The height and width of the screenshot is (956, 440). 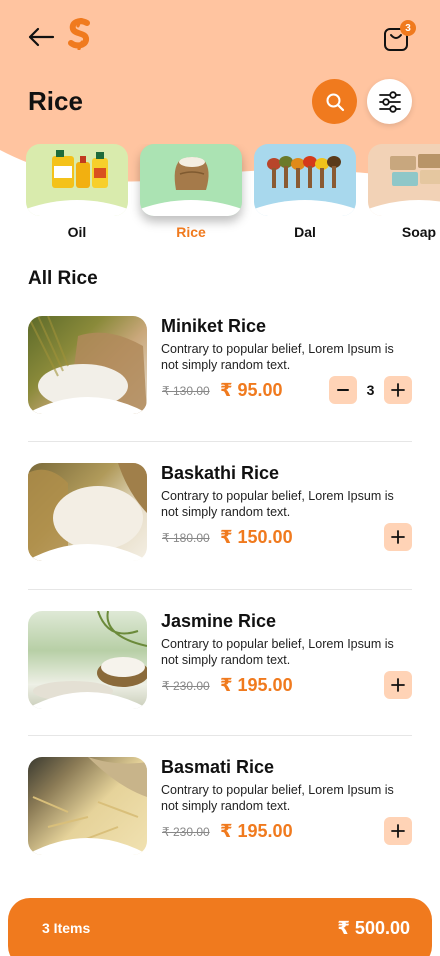 What do you see at coordinates (419, 232) in the screenshot?
I see `category-label: Soap` at bounding box center [419, 232].